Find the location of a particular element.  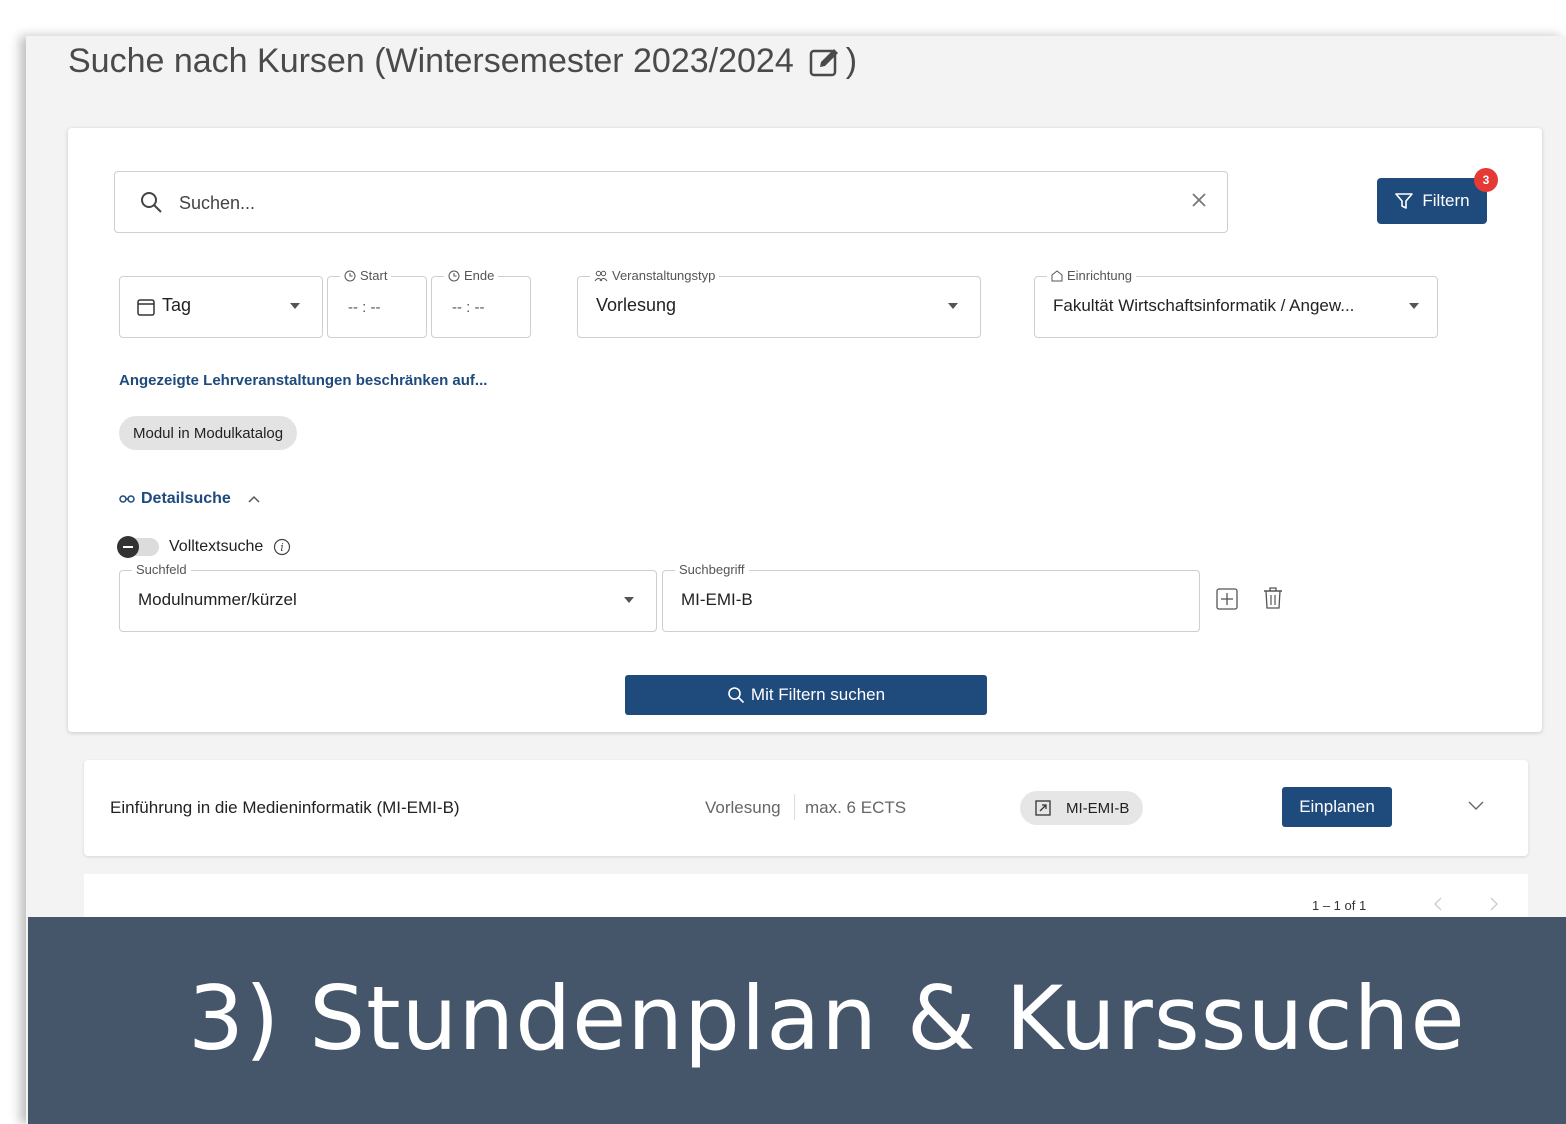

filter-button: Filtern is located at coordinates (1432, 201).